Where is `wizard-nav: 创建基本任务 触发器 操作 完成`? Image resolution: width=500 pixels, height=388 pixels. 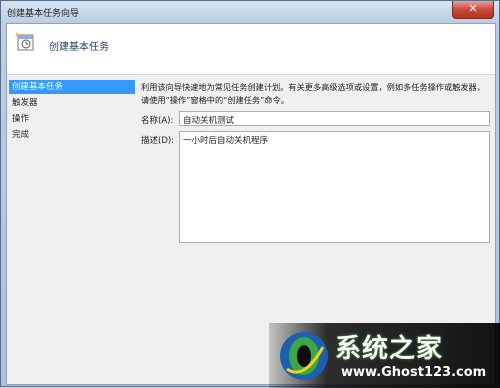 wizard-nav: 创建基本任务 触发器 操作 完成 is located at coordinates (72, 112).